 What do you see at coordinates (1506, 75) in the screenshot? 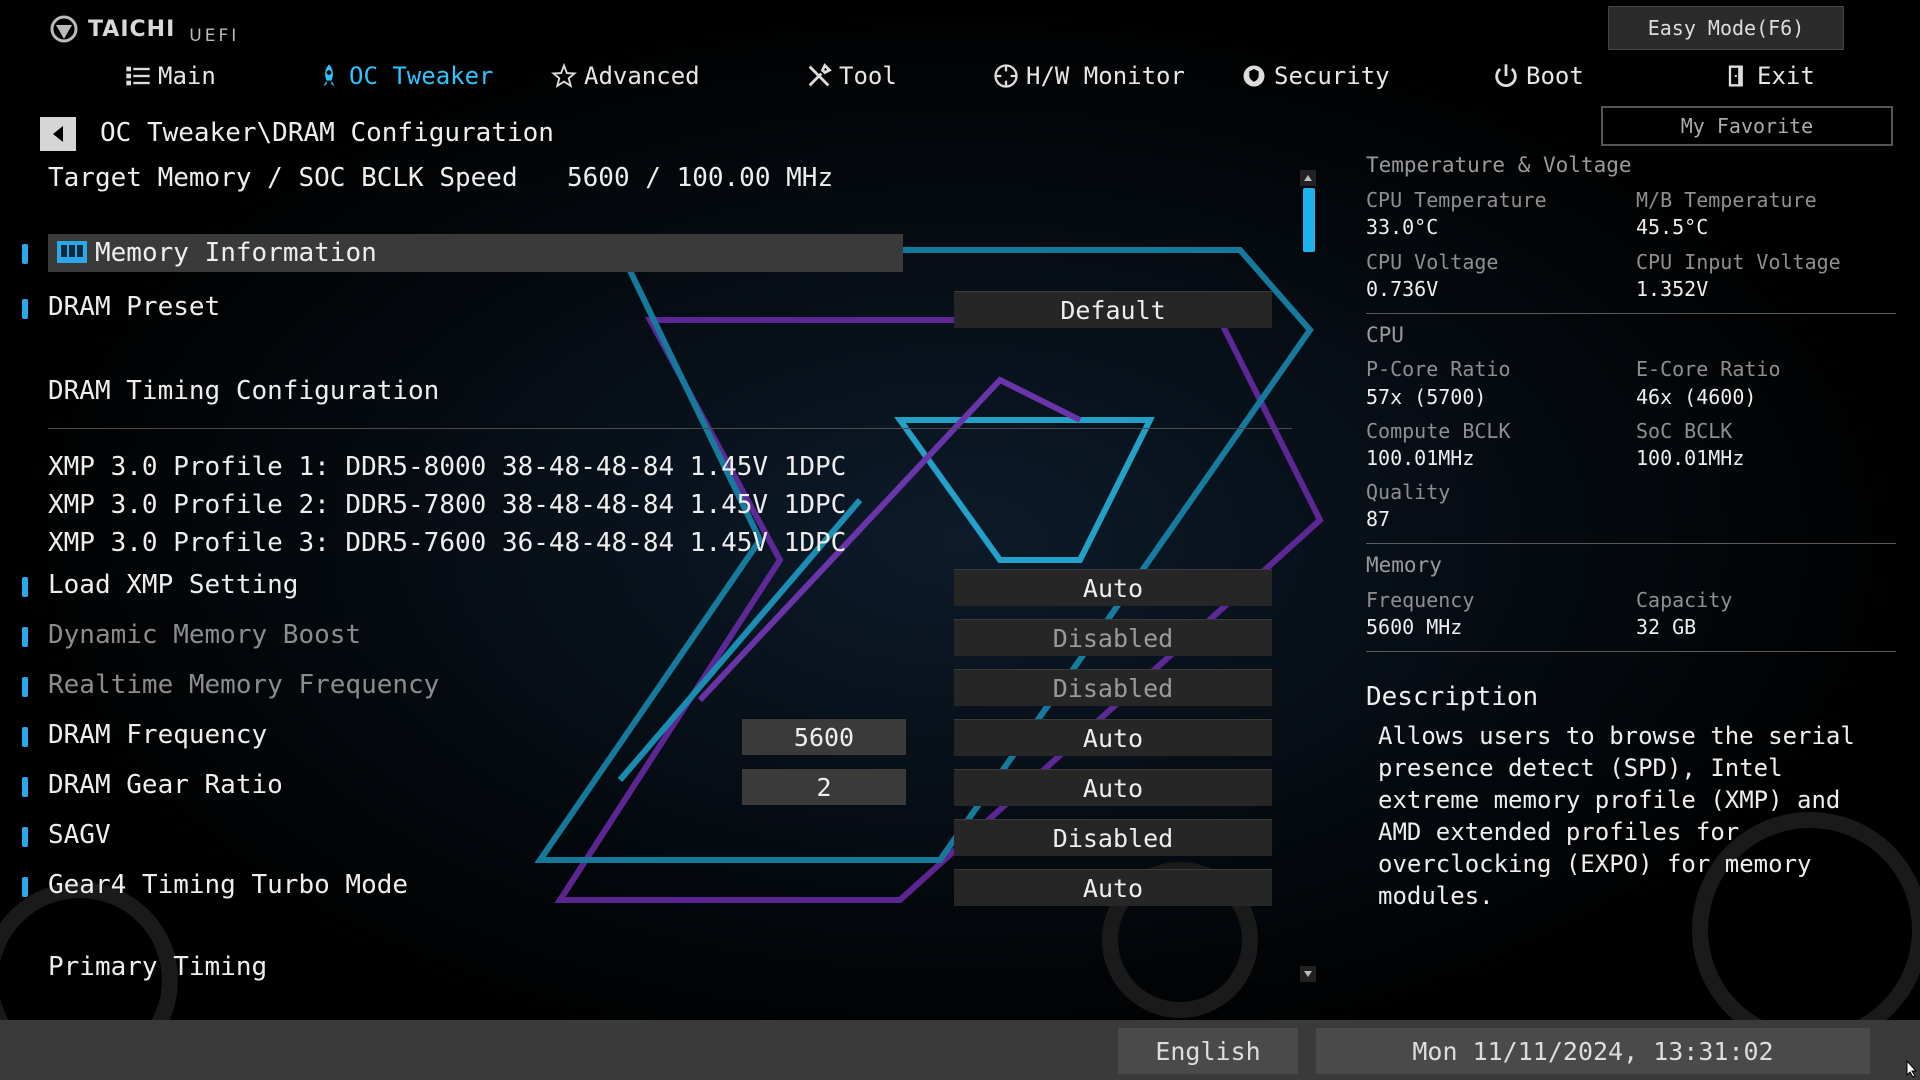
I see `power-icon` at bounding box center [1506, 75].